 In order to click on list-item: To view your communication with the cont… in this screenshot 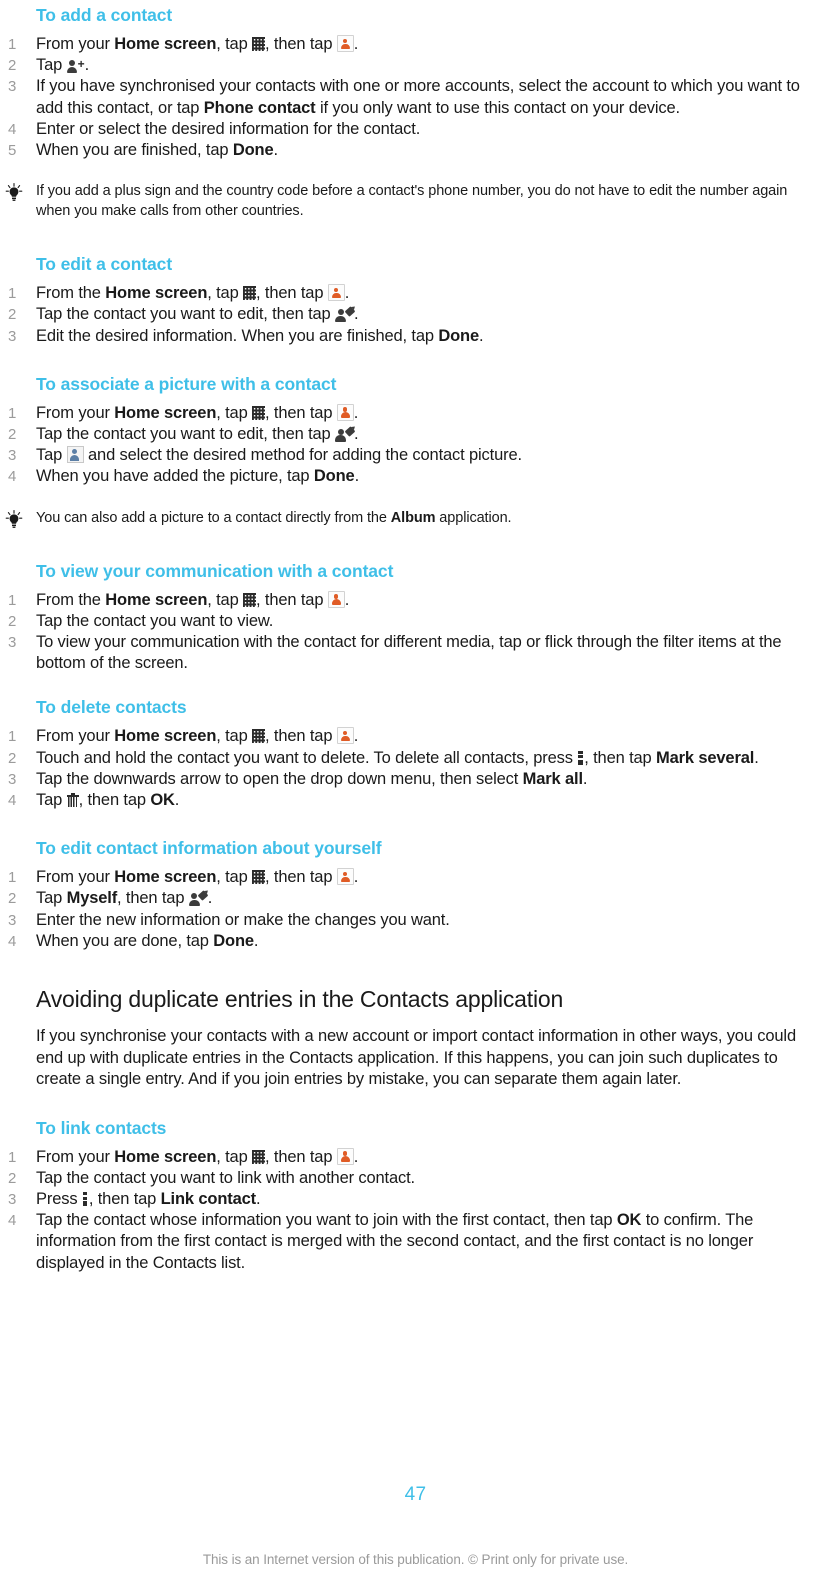, I will do `click(395, 652)`.